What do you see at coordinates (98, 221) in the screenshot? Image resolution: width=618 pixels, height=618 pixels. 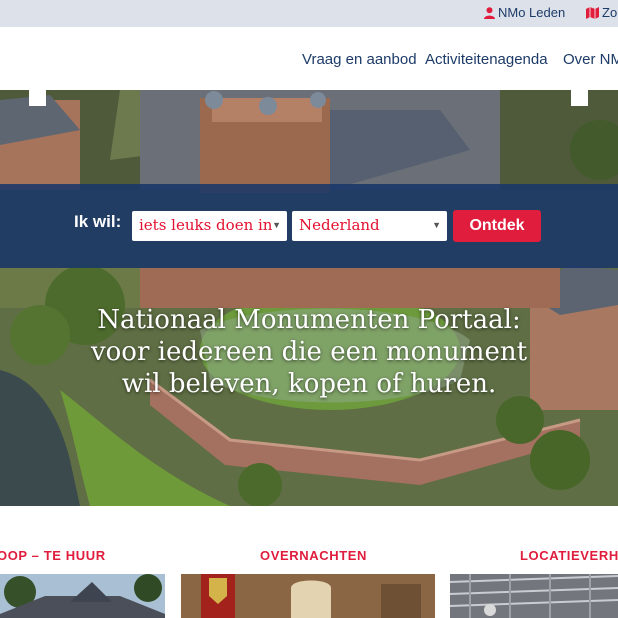 I see `ik-wil-label: Ik wil:` at bounding box center [98, 221].